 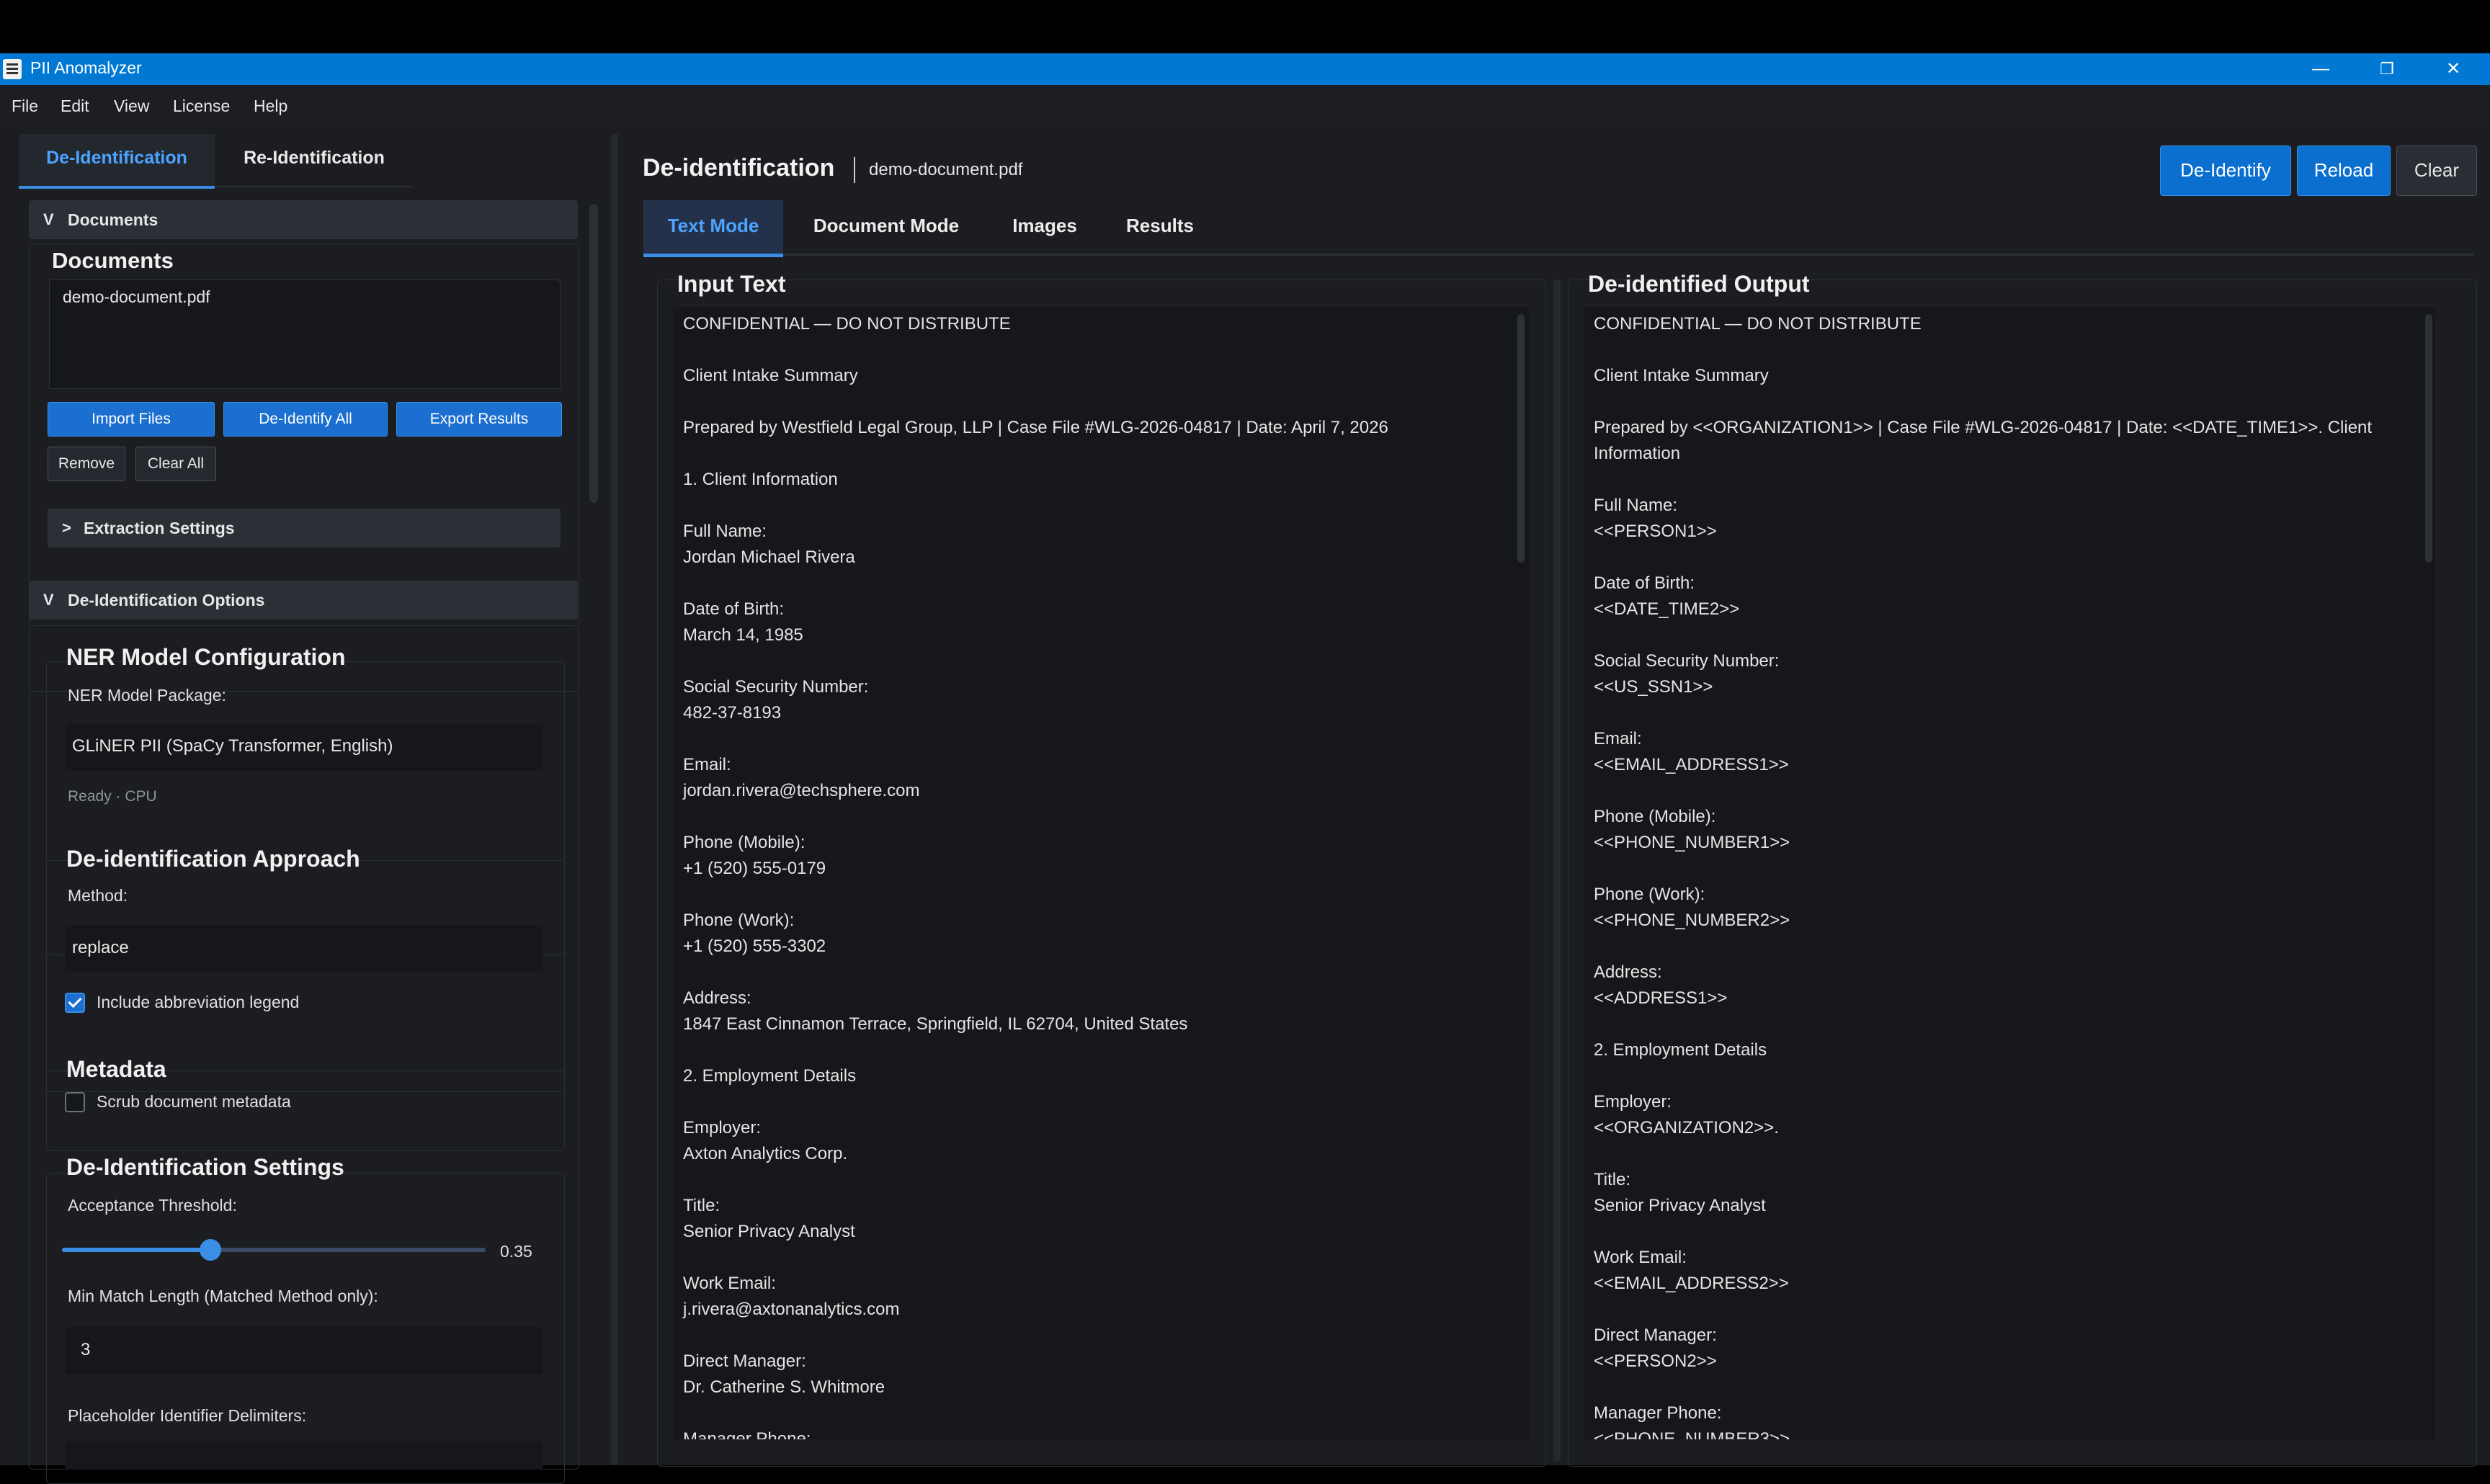 What do you see at coordinates (614, 799) in the screenshot?
I see `panel-splitter` at bounding box center [614, 799].